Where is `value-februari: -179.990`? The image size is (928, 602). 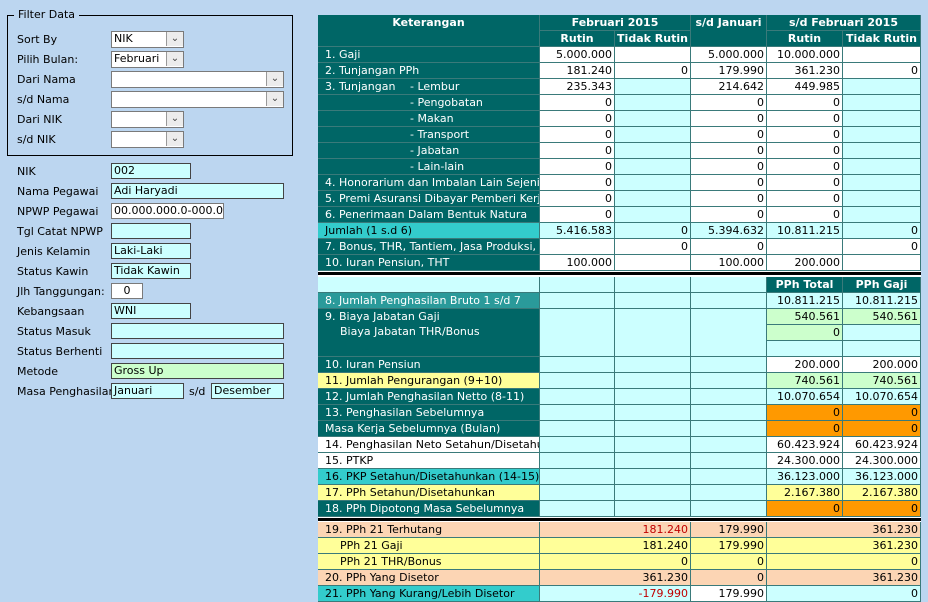
value-februari: -179.990 is located at coordinates (615, 594).